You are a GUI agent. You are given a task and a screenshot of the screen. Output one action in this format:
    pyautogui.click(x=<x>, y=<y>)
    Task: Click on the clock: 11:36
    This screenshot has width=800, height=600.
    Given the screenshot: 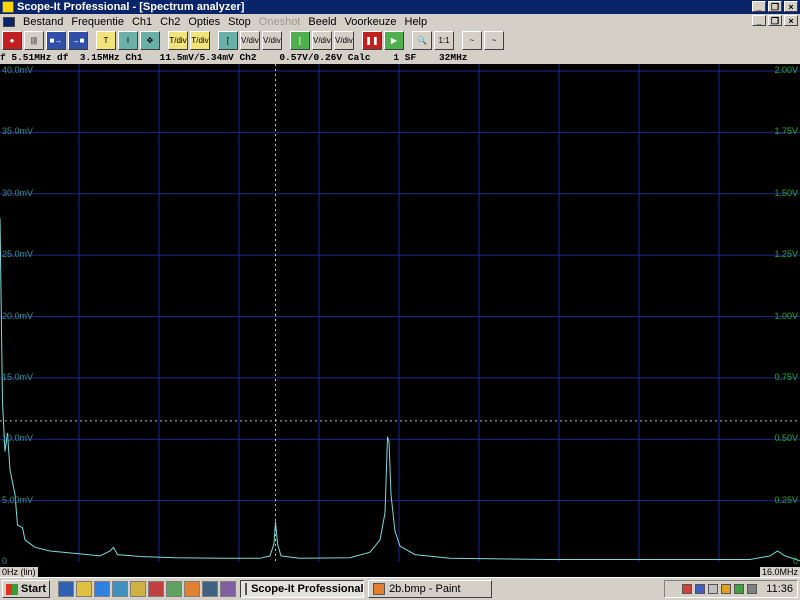 What is the action you would take?
    pyautogui.click(x=779, y=589)
    